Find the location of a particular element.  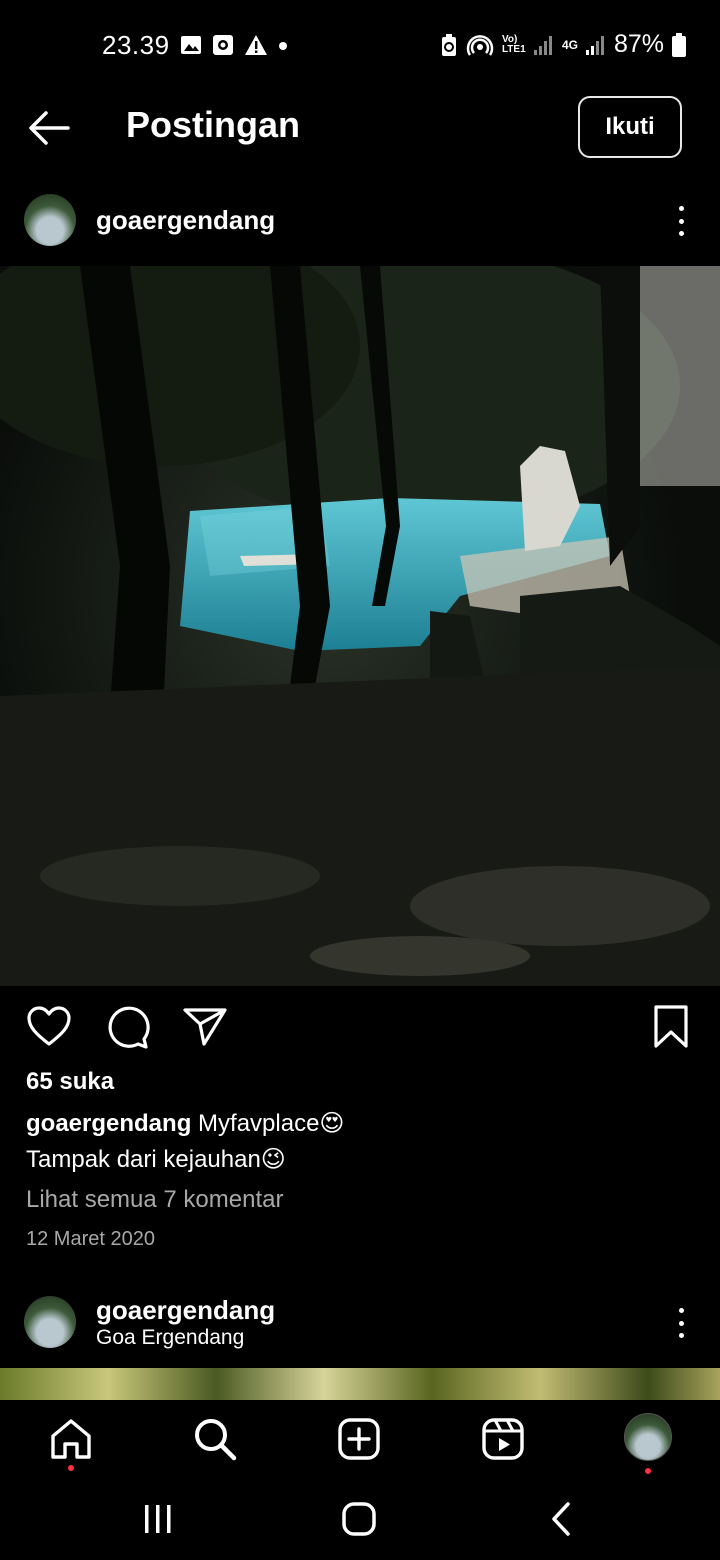

comment-icon is located at coordinates (127, 1027).